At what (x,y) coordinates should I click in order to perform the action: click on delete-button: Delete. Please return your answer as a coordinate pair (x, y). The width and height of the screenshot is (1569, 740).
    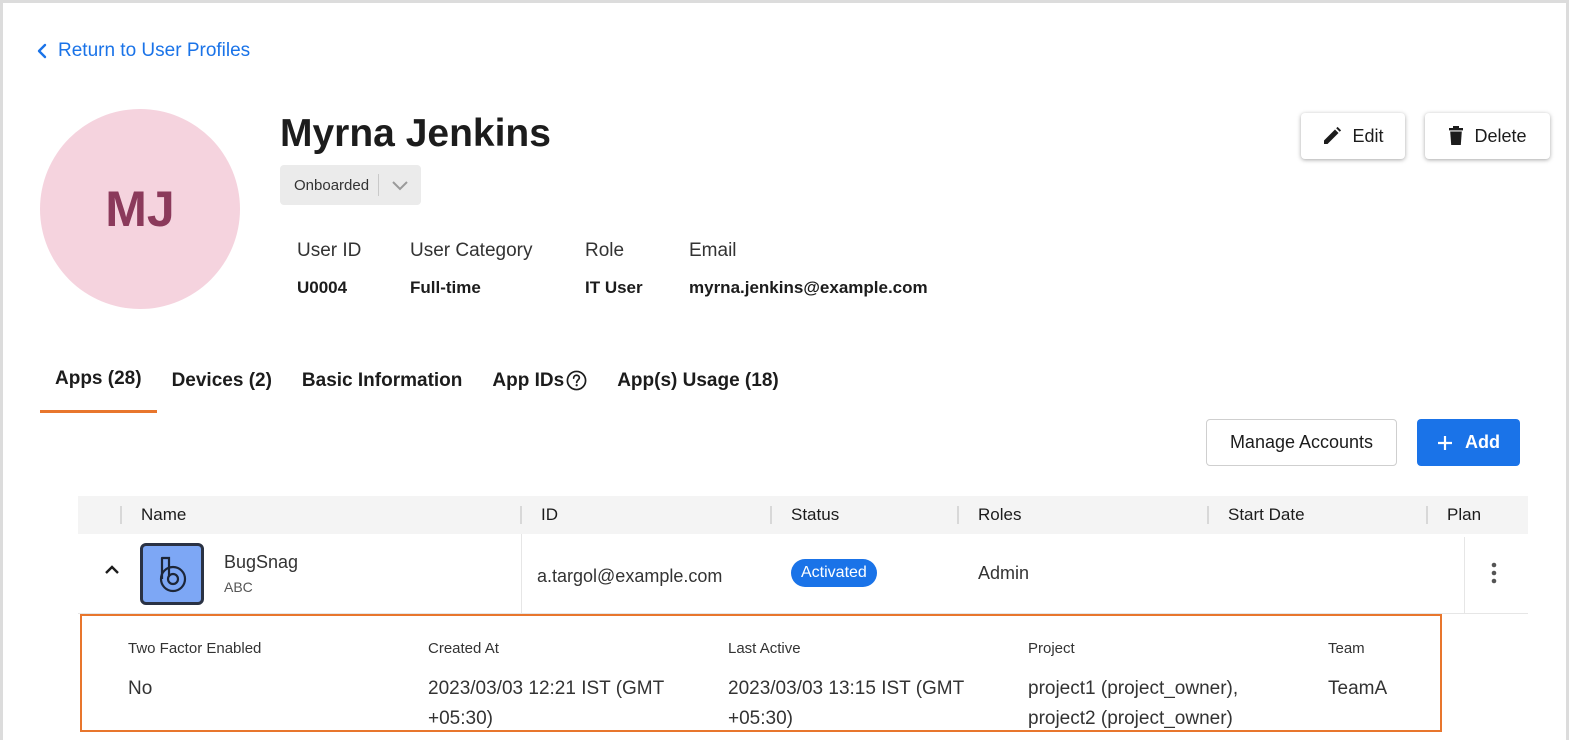
    Looking at the image, I should click on (1487, 136).